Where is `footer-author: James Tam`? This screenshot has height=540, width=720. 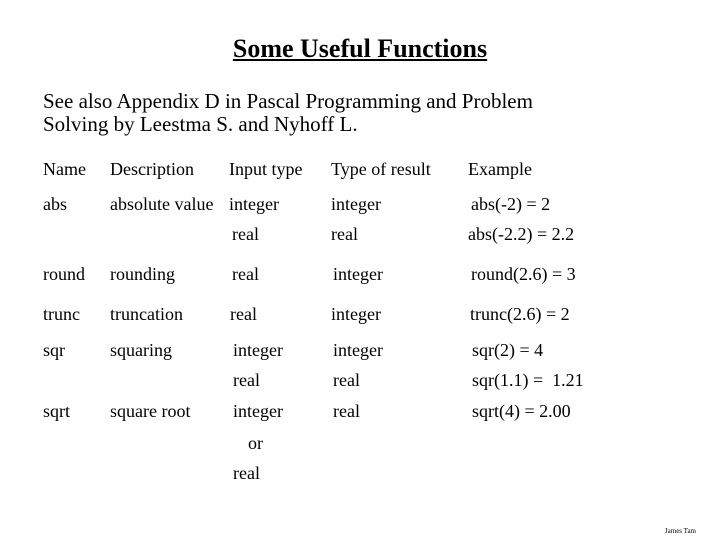
footer-author: James Tam is located at coordinates (680, 531).